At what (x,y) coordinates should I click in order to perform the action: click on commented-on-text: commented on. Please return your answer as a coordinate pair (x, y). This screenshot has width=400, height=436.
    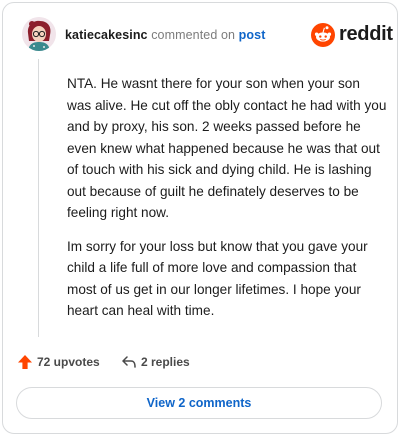
    Looking at the image, I should click on (193, 35).